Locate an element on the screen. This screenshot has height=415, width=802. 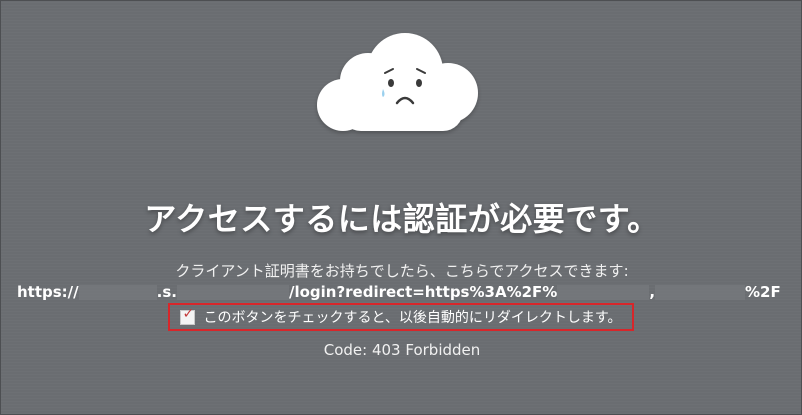
page-title: アクセスするには認証が必要です。 is located at coordinates (402, 219).